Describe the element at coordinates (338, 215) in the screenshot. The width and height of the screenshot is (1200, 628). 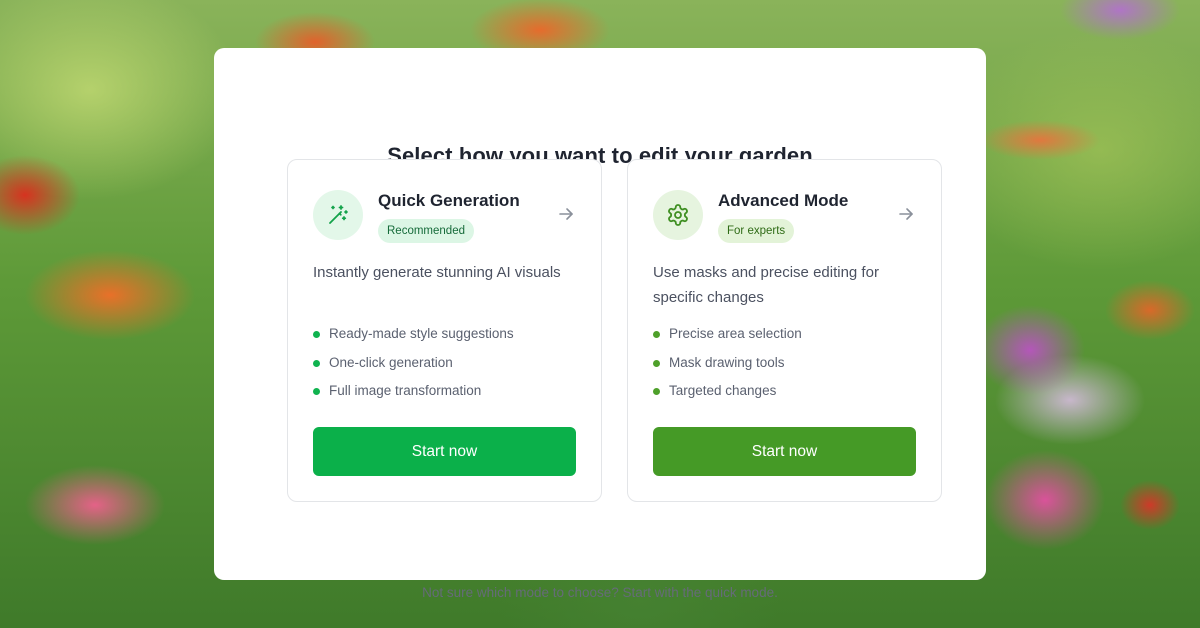
I see `magic-wand-icon` at that location.